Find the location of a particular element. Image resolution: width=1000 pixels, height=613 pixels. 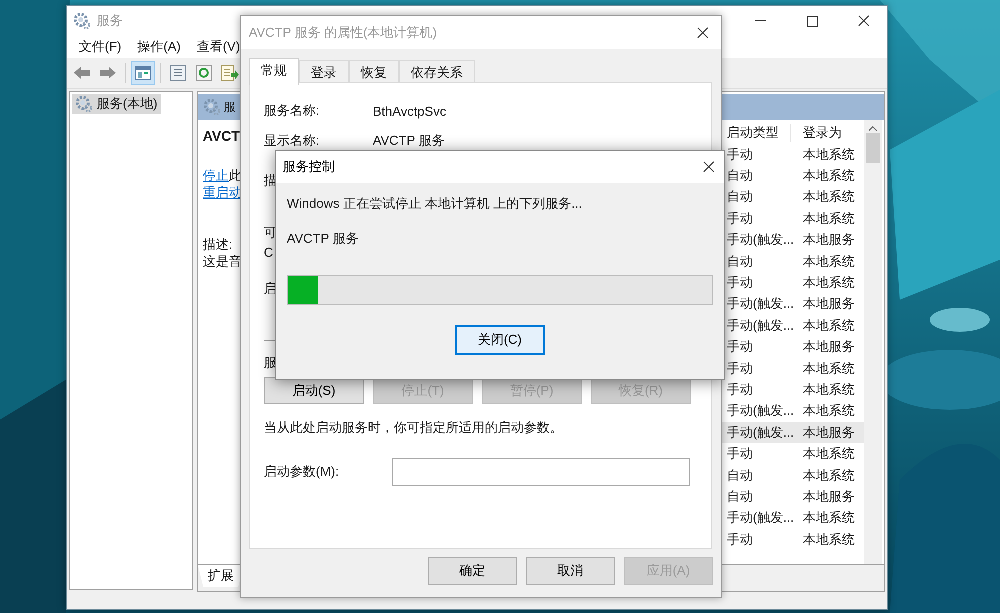

description-text: 这是音 is located at coordinates (222, 261).